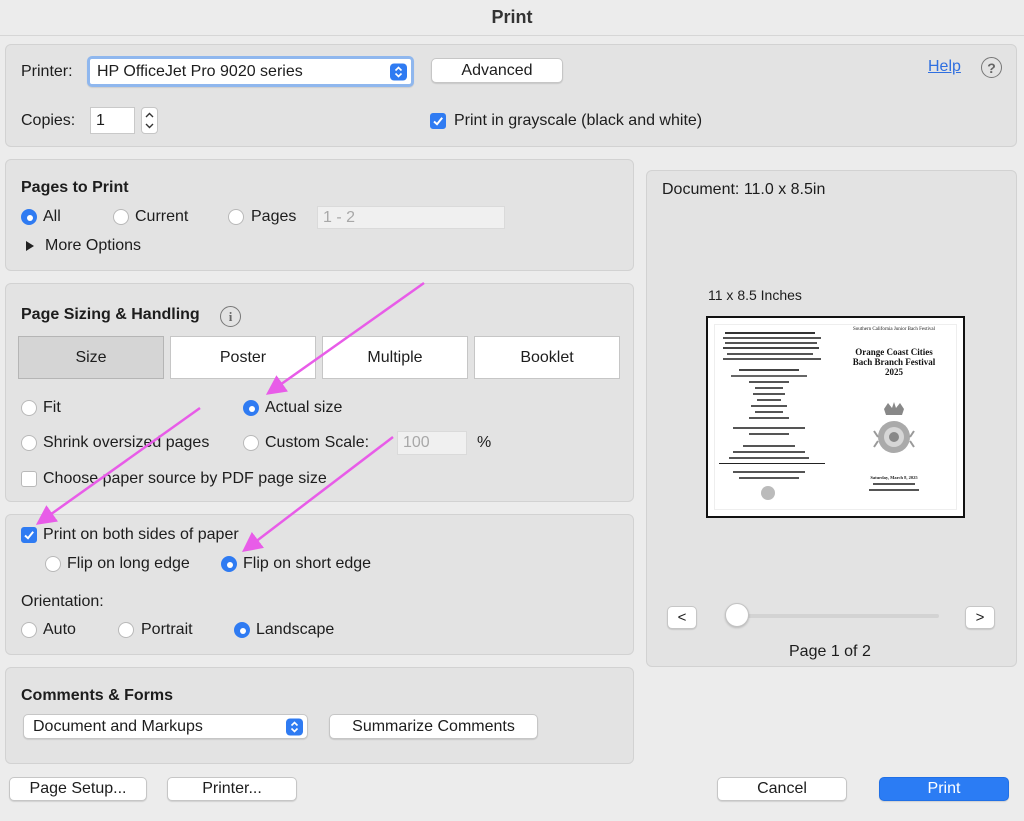  What do you see at coordinates (93, 246) in the screenshot?
I see `more-options-label: More Options` at bounding box center [93, 246].